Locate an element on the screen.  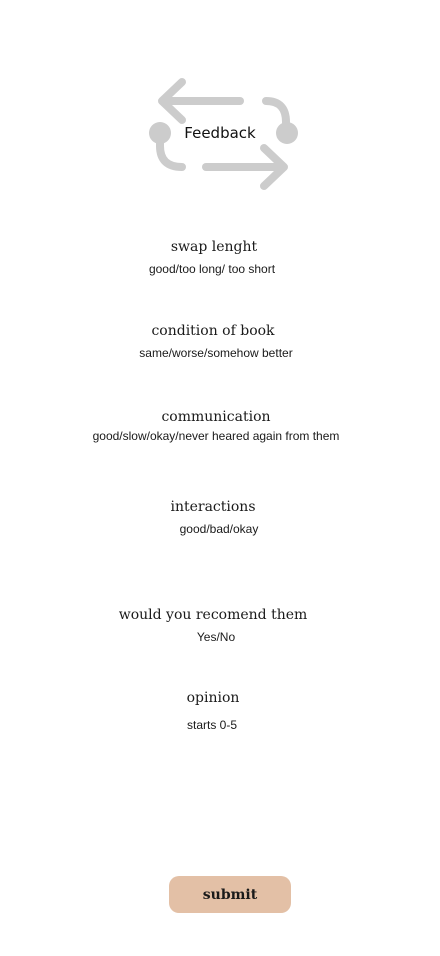
question-title: opinion is located at coordinates (213, 698).